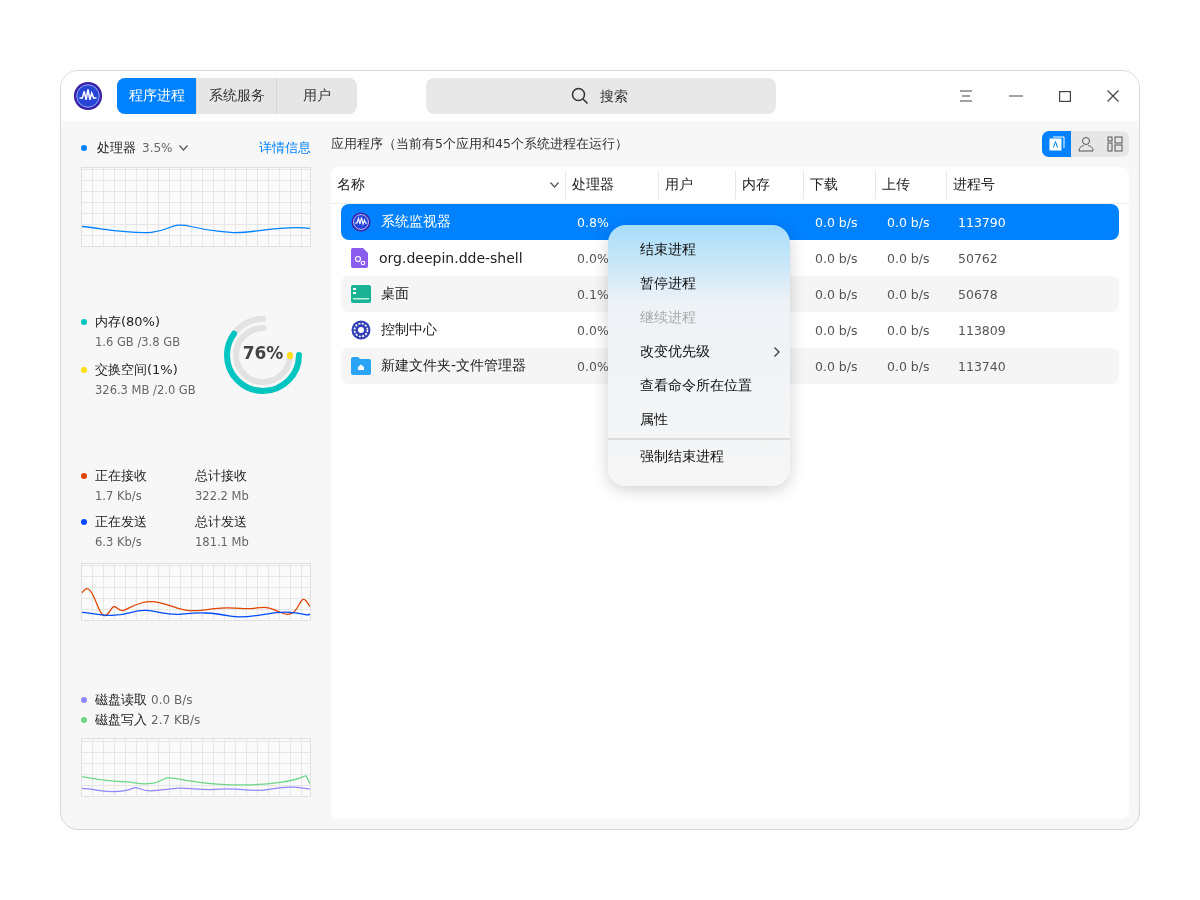  What do you see at coordinates (145, 390) in the screenshot?
I see `memory-detail: 326.3 MB /2.0 GB` at bounding box center [145, 390].